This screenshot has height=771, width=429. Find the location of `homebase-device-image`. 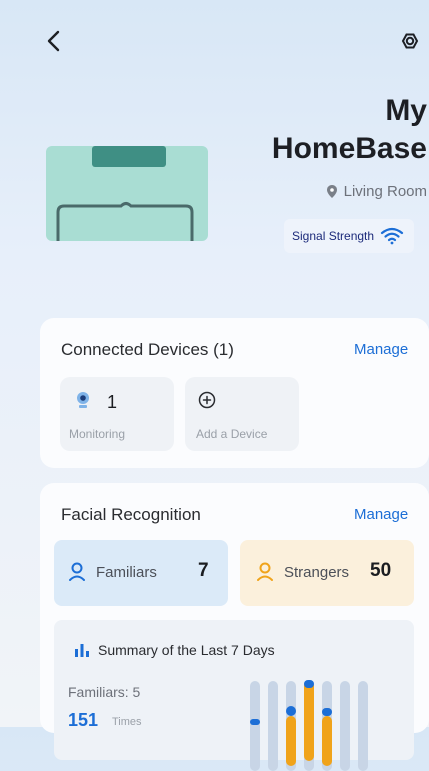

homebase-device-image is located at coordinates (127, 193).